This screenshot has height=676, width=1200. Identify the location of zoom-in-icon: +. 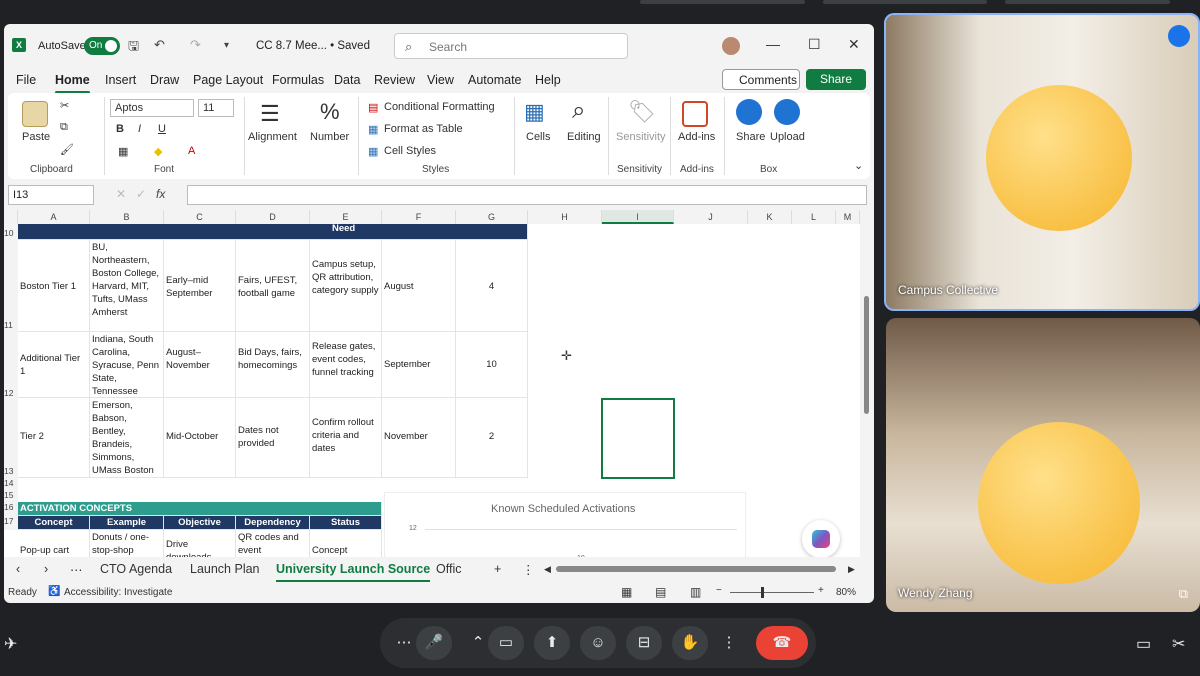
(821, 590).